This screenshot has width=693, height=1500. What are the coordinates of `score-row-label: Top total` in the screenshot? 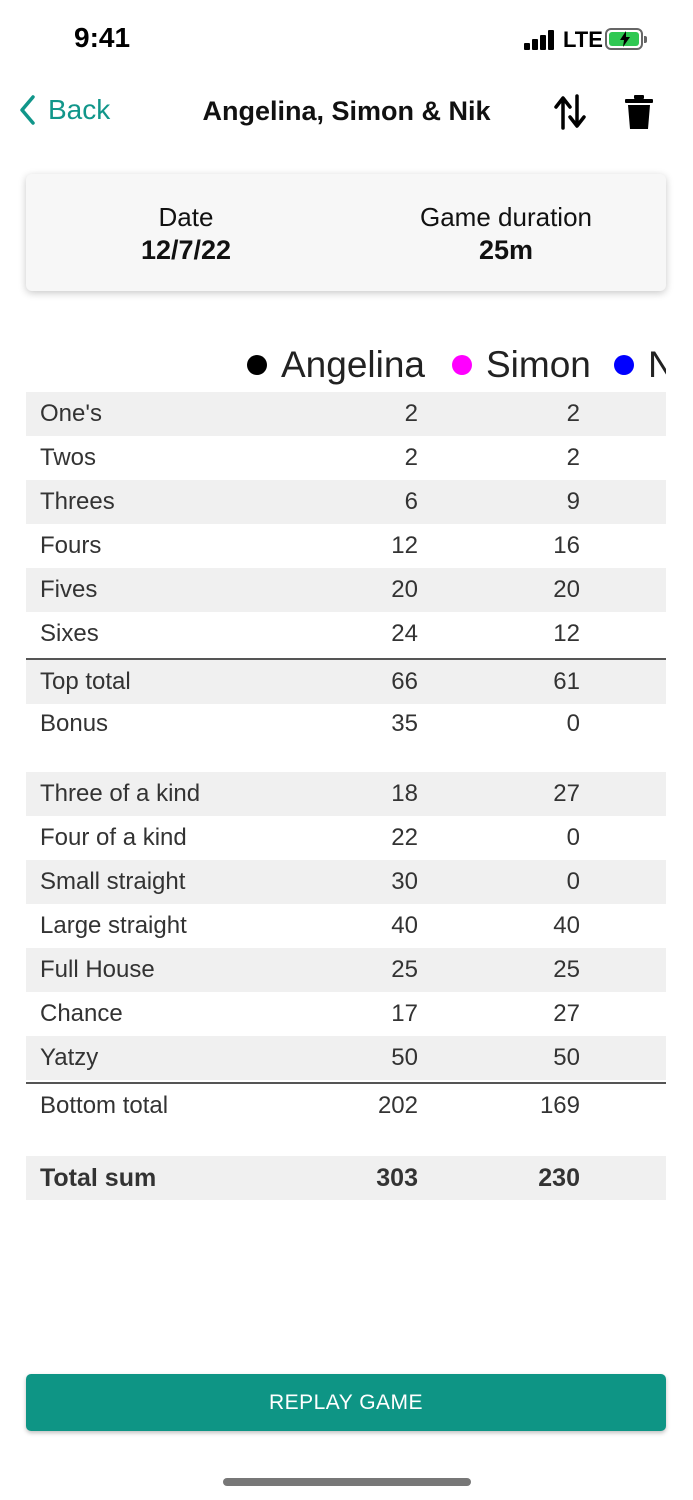 It's located at (85, 681).